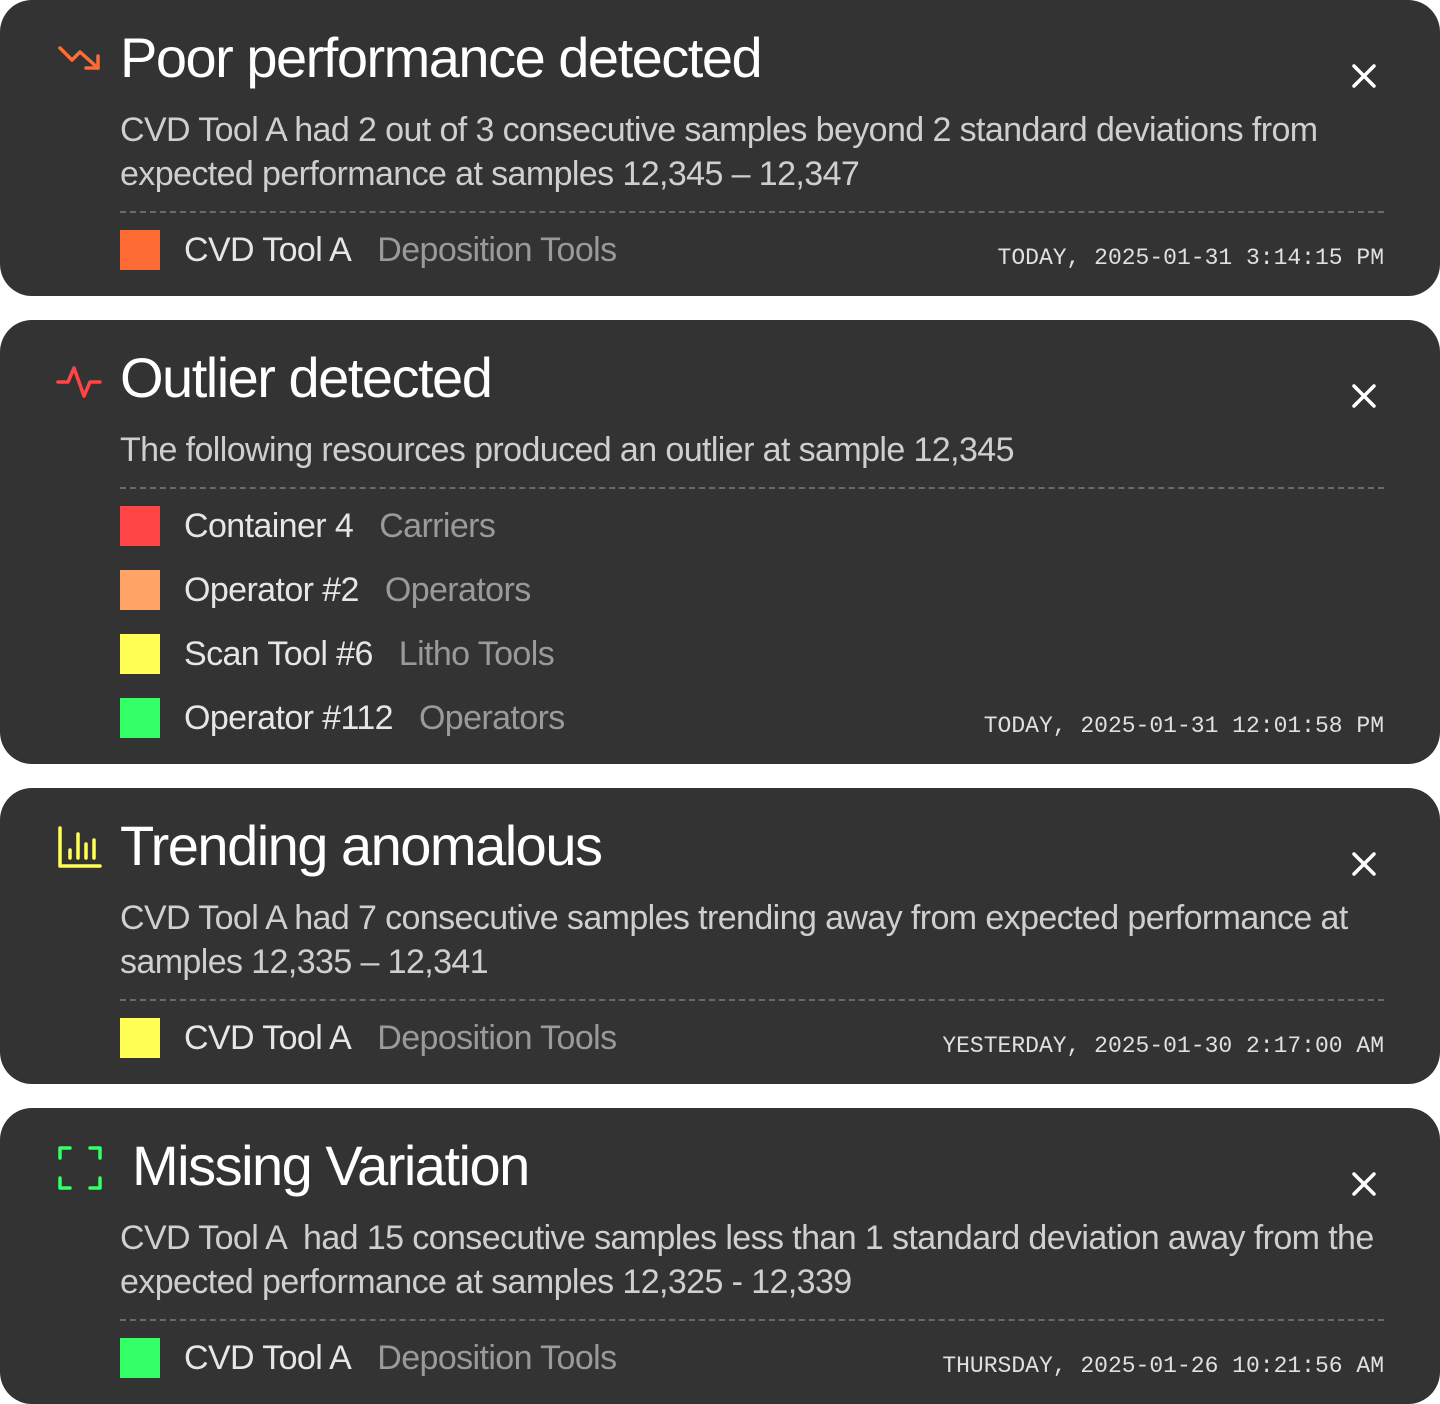 The height and width of the screenshot is (1404, 1440). Describe the element at coordinates (80, 60) in the screenshot. I see `trending-down-icon` at that location.